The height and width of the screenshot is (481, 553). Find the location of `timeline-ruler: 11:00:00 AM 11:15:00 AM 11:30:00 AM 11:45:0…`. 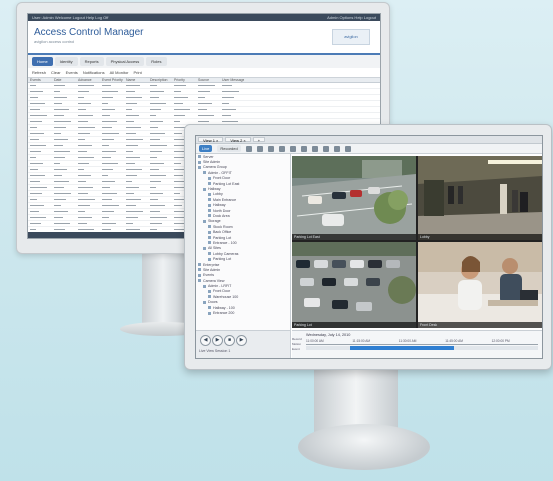

timeline-ruler: 11:00:00 AM 11:15:00 AM 11:30:00 AM 11:45:0… is located at coordinates (422, 342).